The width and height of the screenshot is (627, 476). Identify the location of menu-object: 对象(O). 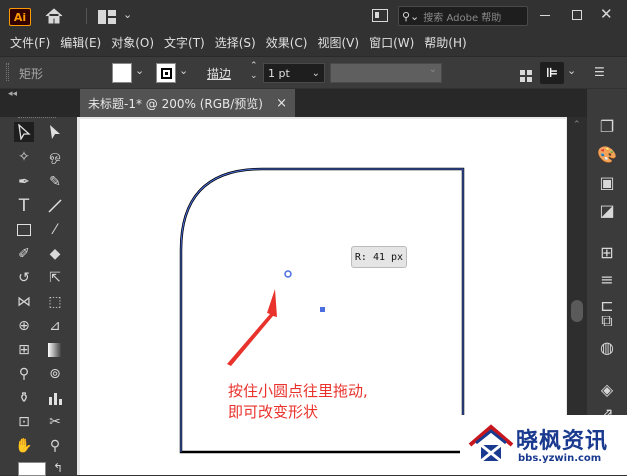
(132, 42).